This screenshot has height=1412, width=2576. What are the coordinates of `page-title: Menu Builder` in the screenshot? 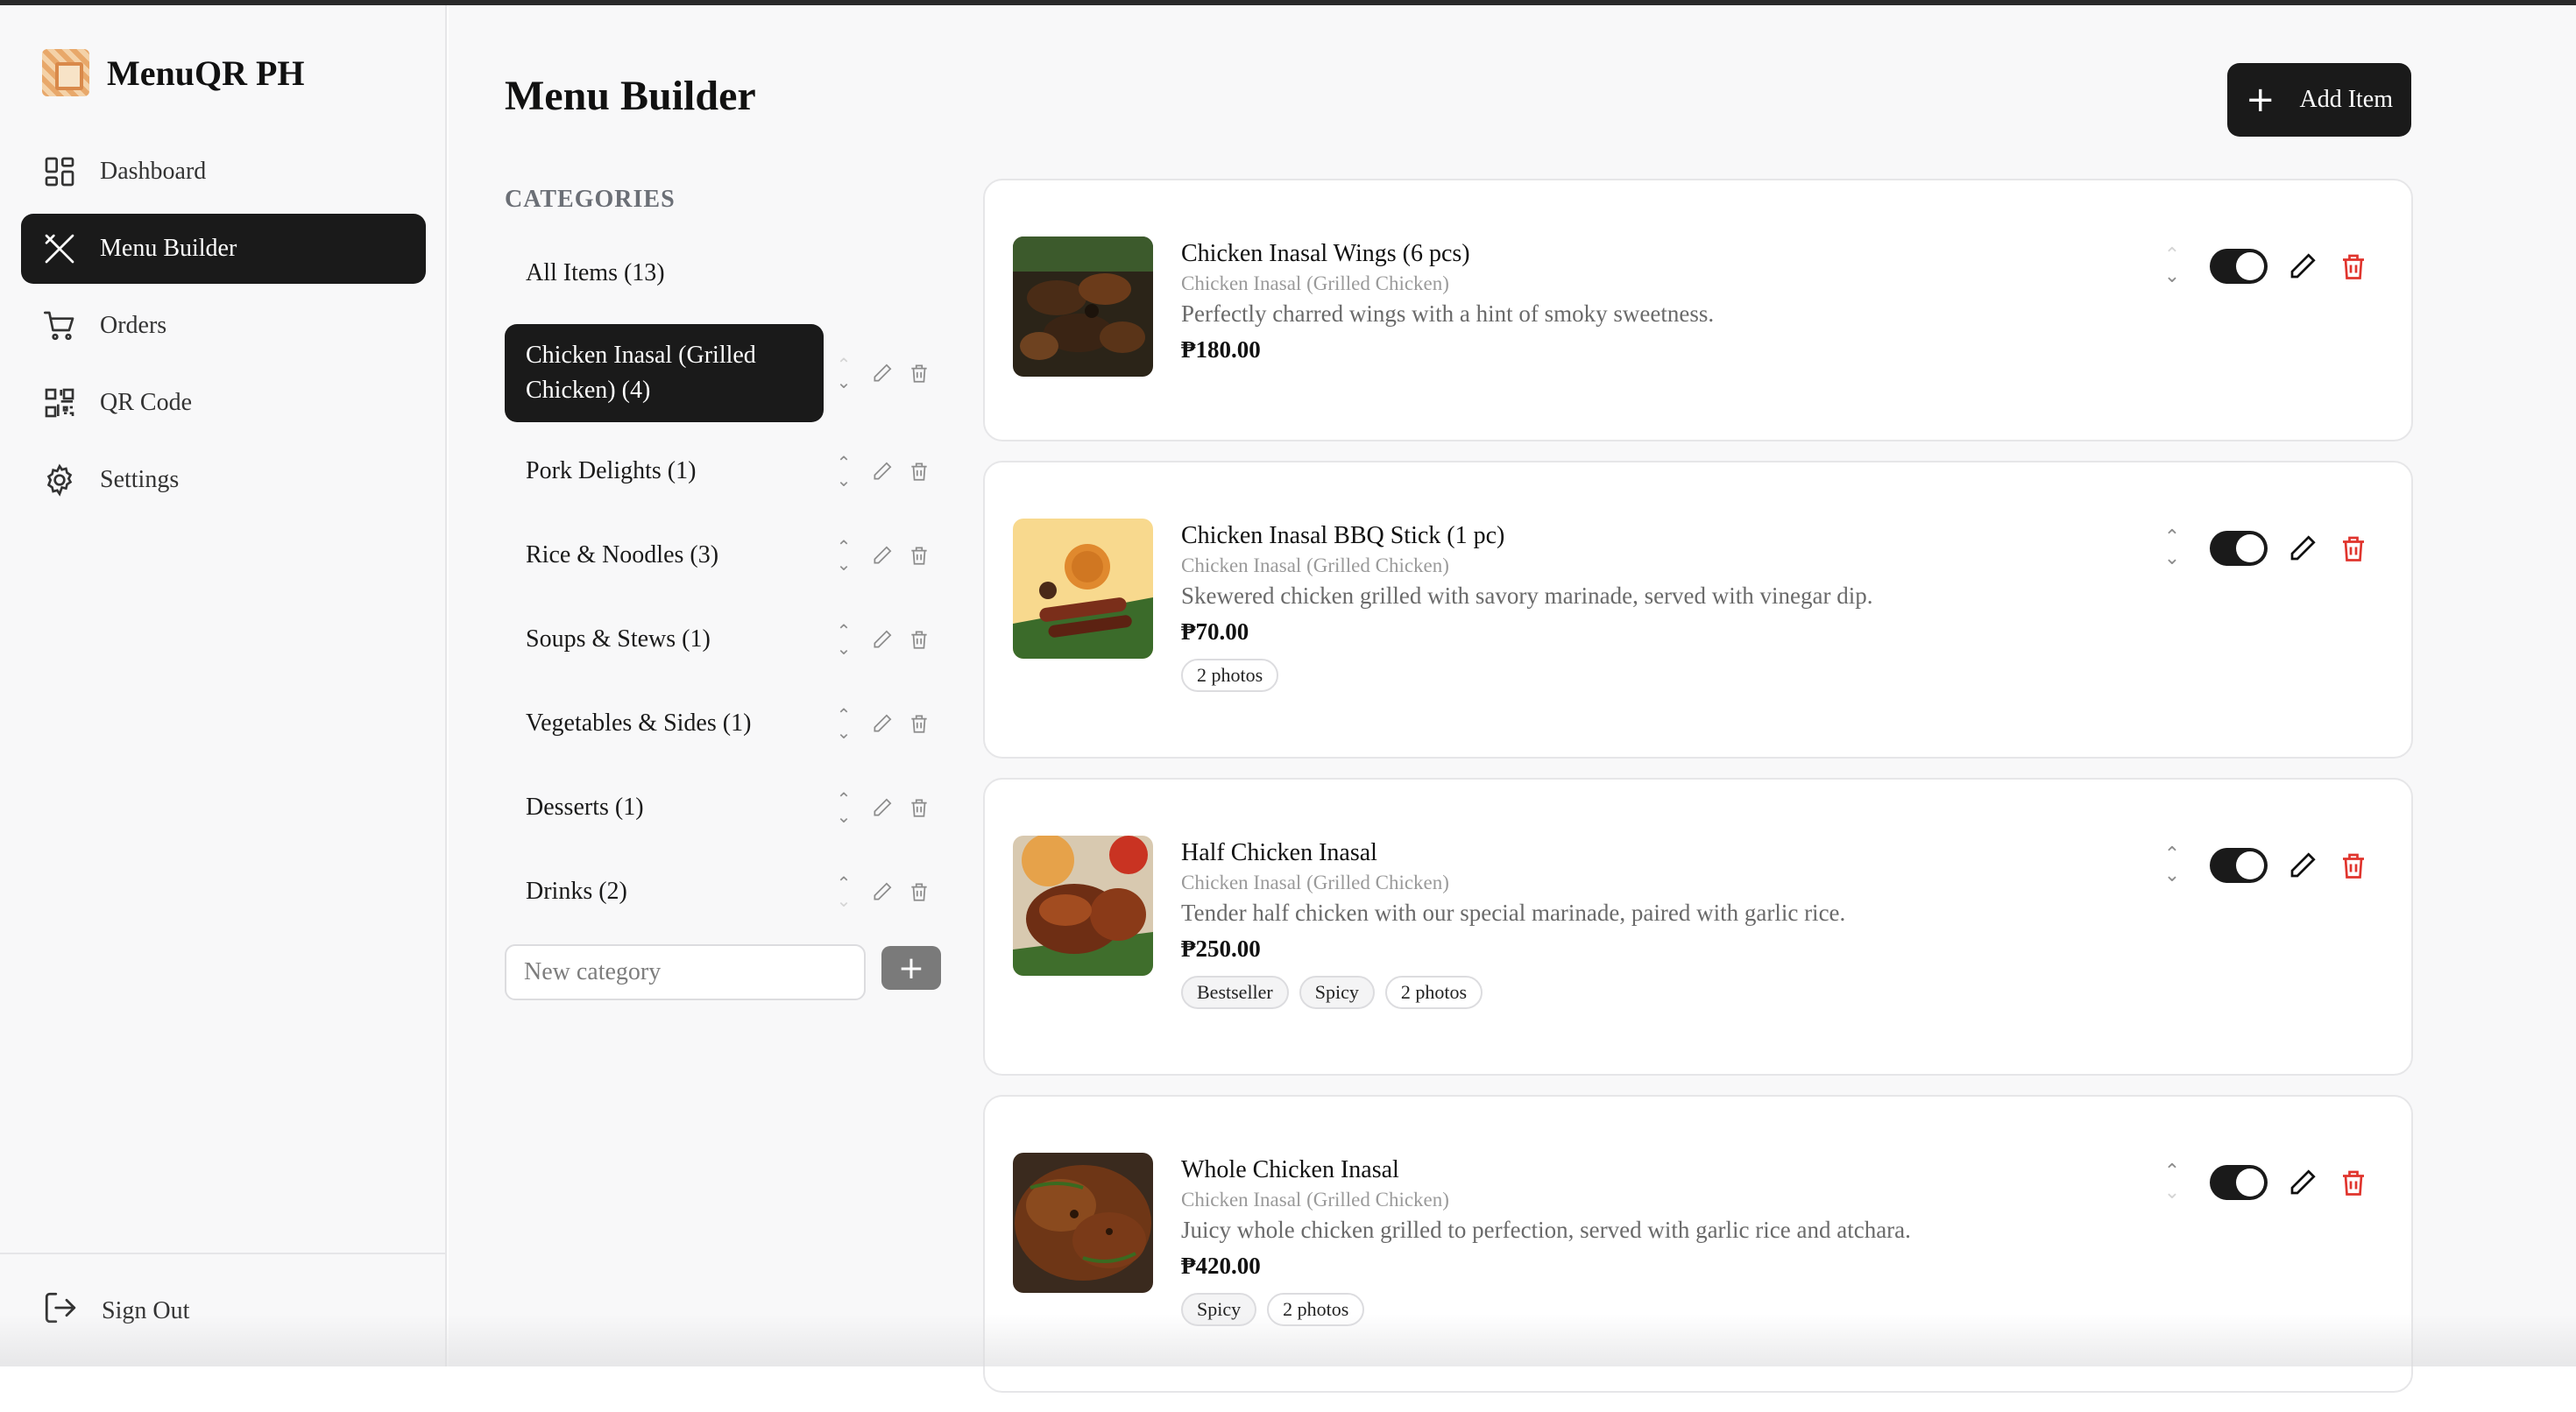 It's located at (630, 96).